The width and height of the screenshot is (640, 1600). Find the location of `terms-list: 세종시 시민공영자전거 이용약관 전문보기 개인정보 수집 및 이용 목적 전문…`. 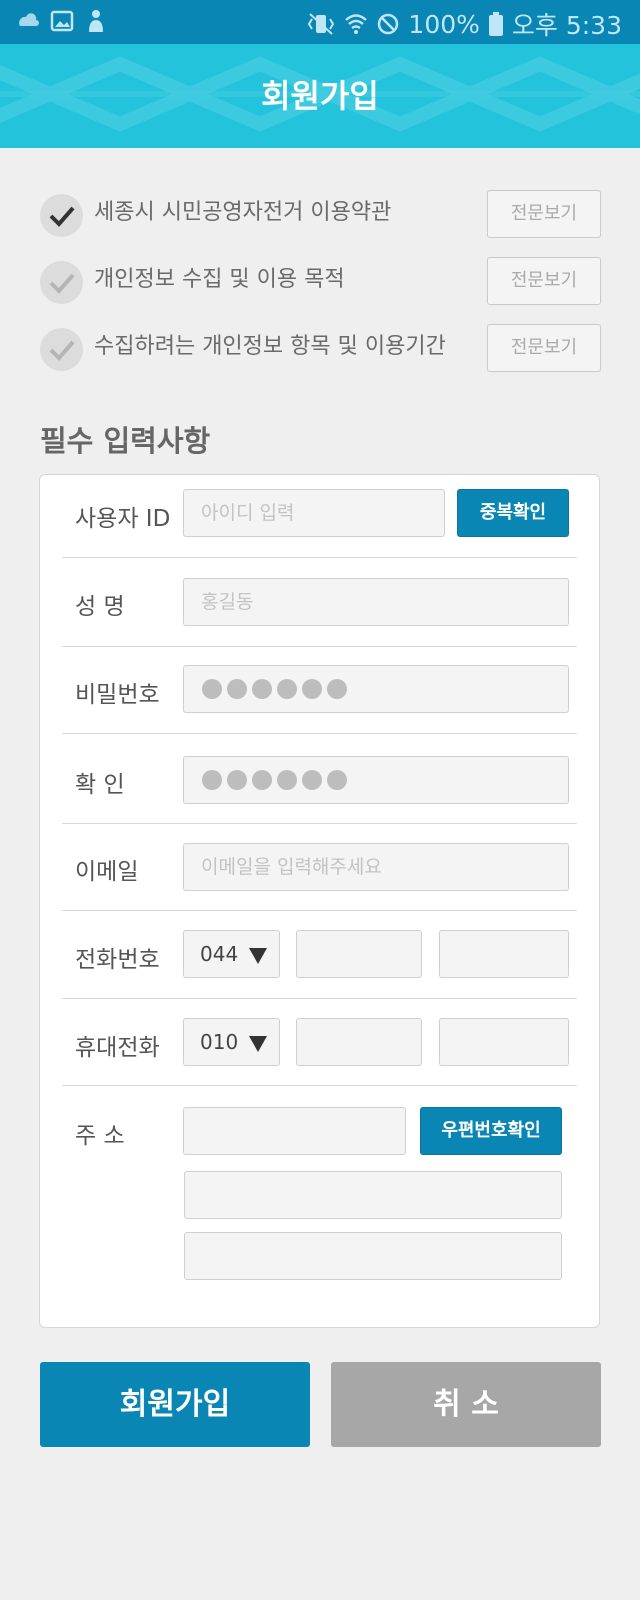

terms-list: 세종시 시민공영자전거 이용약관 전문보기 개인정보 수집 및 이용 목적 전문… is located at coordinates (320, 290).